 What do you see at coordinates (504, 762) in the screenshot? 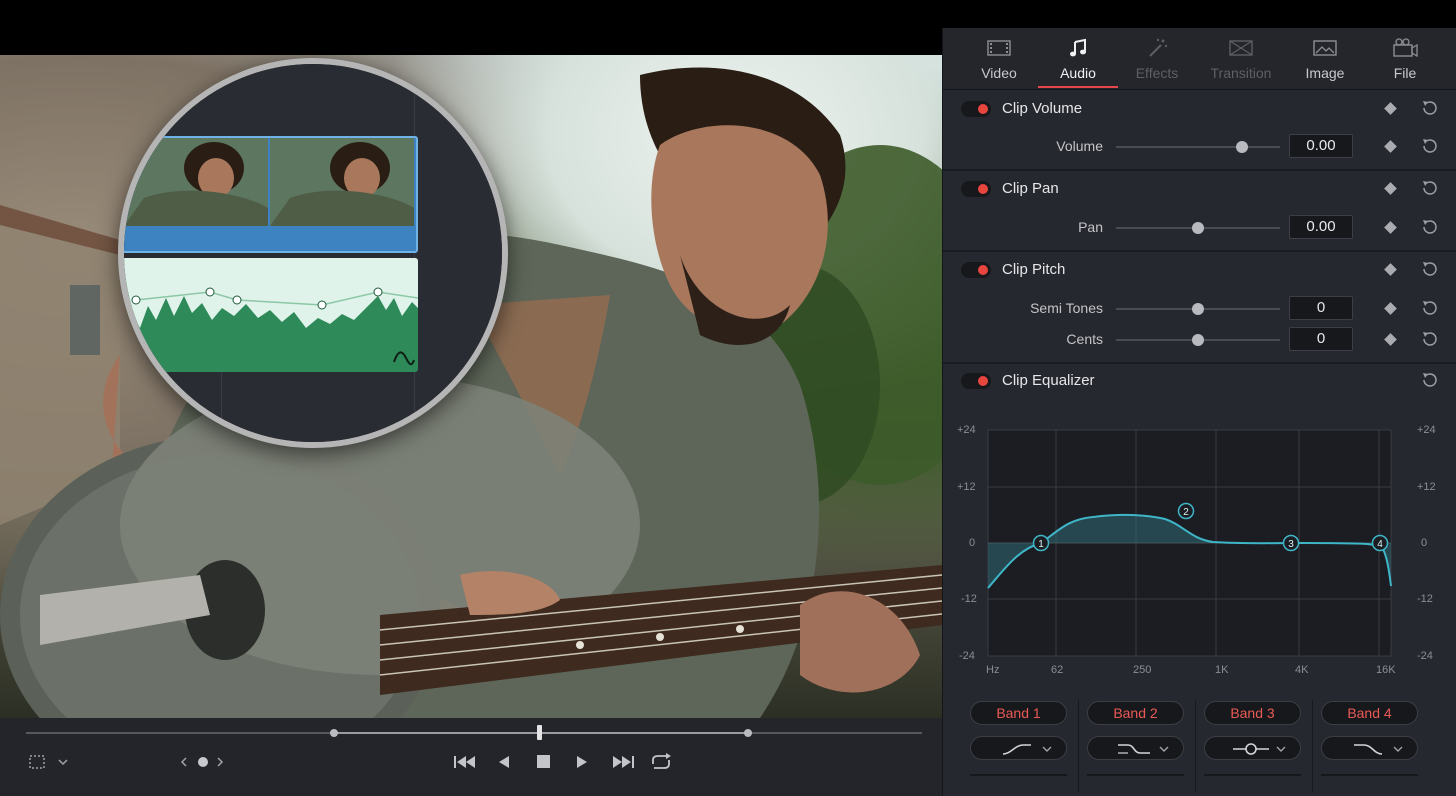
I see `play-reverse-icon` at bounding box center [504, 762].